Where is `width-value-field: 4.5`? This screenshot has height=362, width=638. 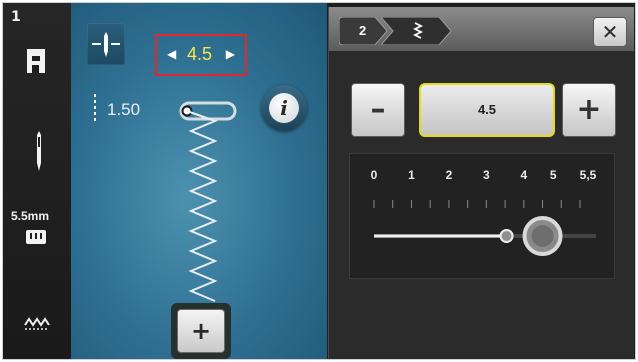 width-value-field: 4.5 is located at coordinates (487, 110).